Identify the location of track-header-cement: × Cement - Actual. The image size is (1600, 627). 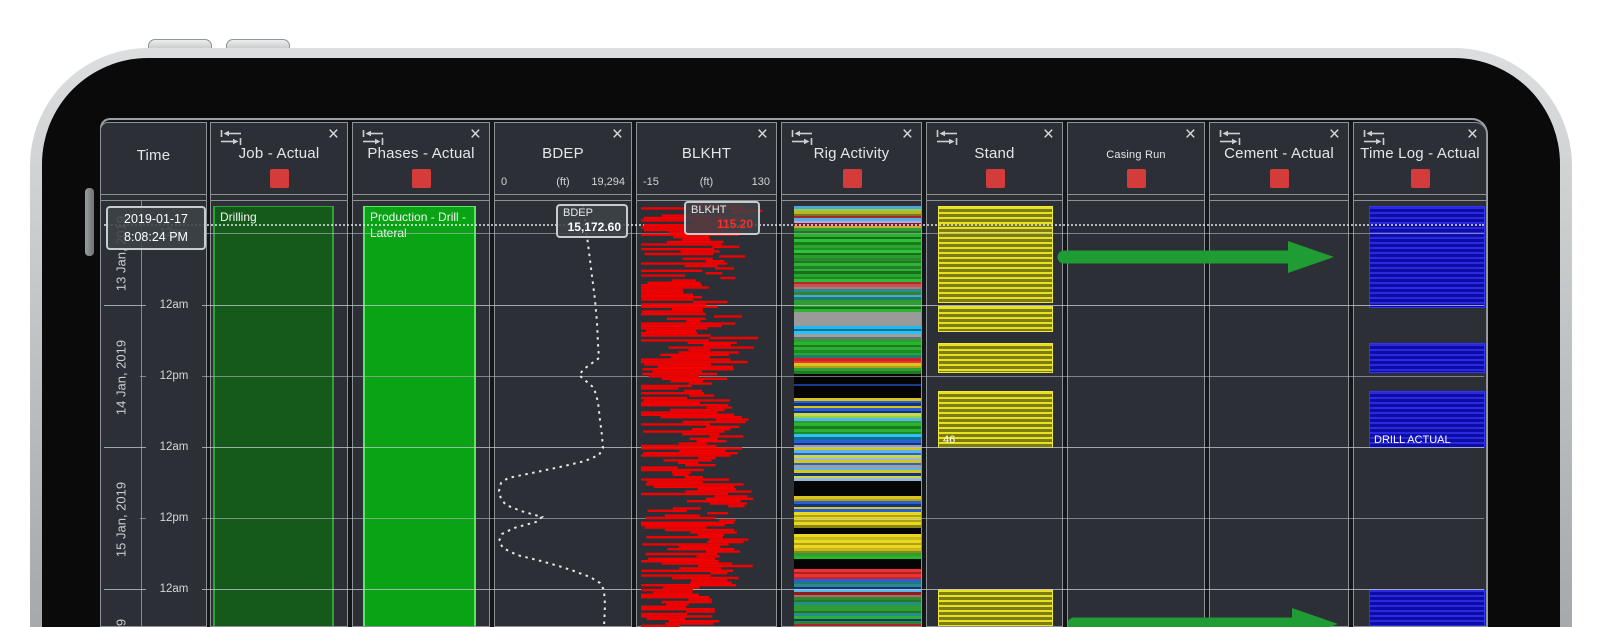
(1279, 159).